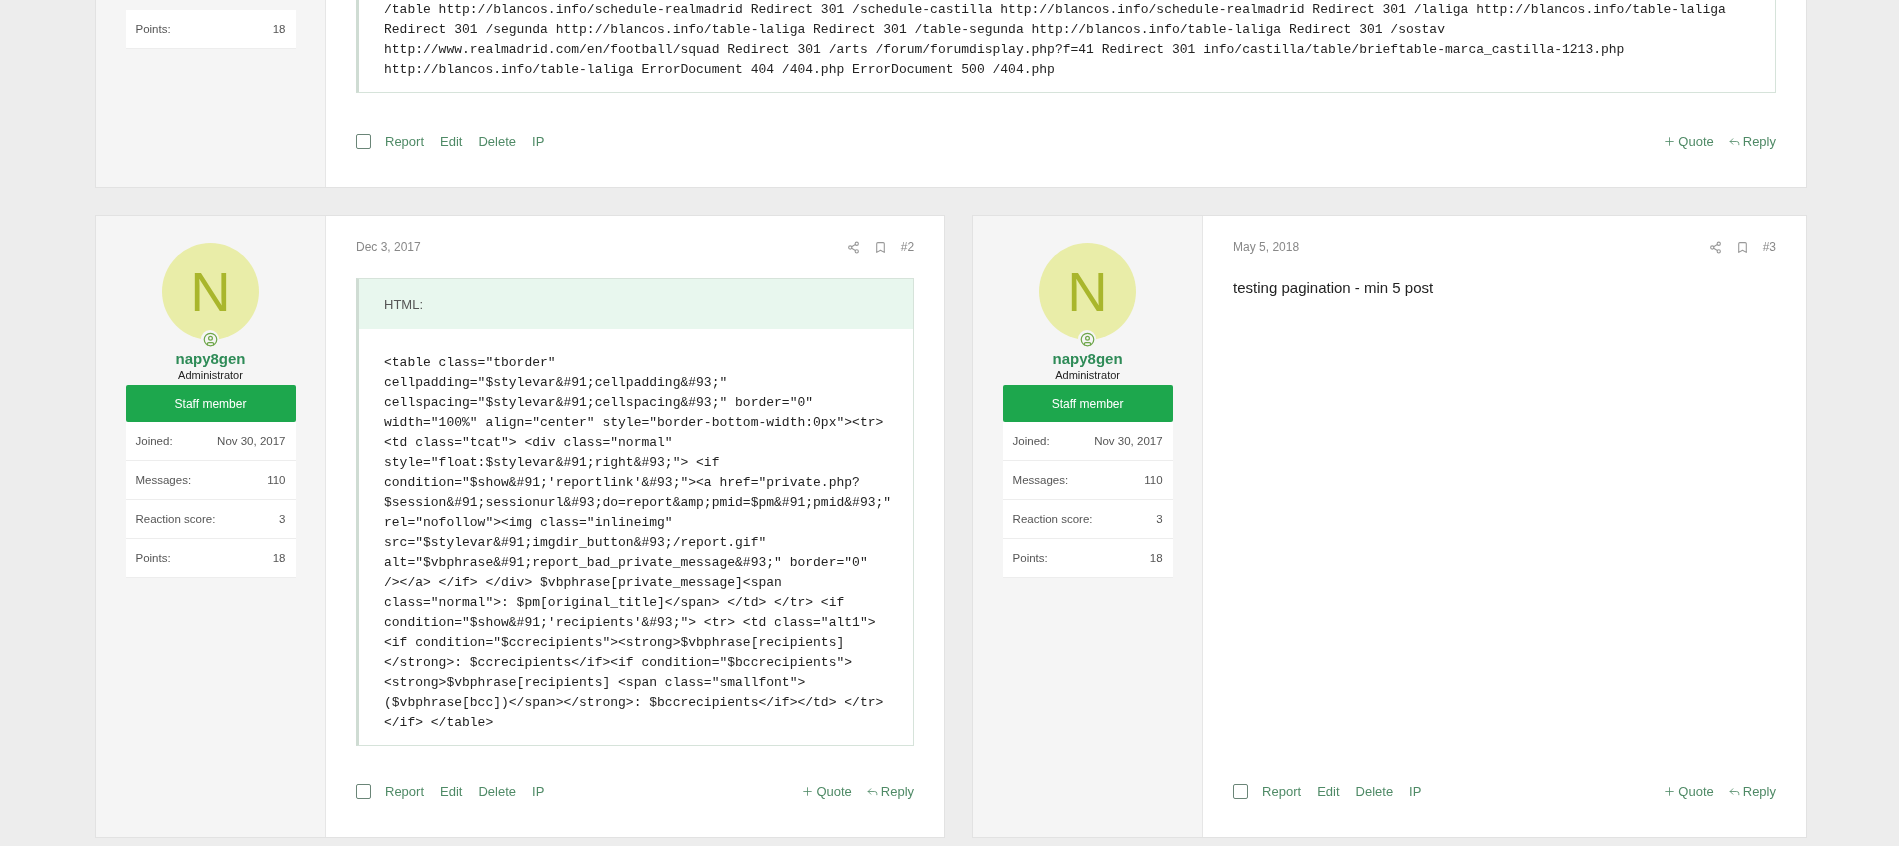  I want to click on code-line: </strong>: $ccrecipients</if><if condition="$bccrecipients">, so click(619, 663).